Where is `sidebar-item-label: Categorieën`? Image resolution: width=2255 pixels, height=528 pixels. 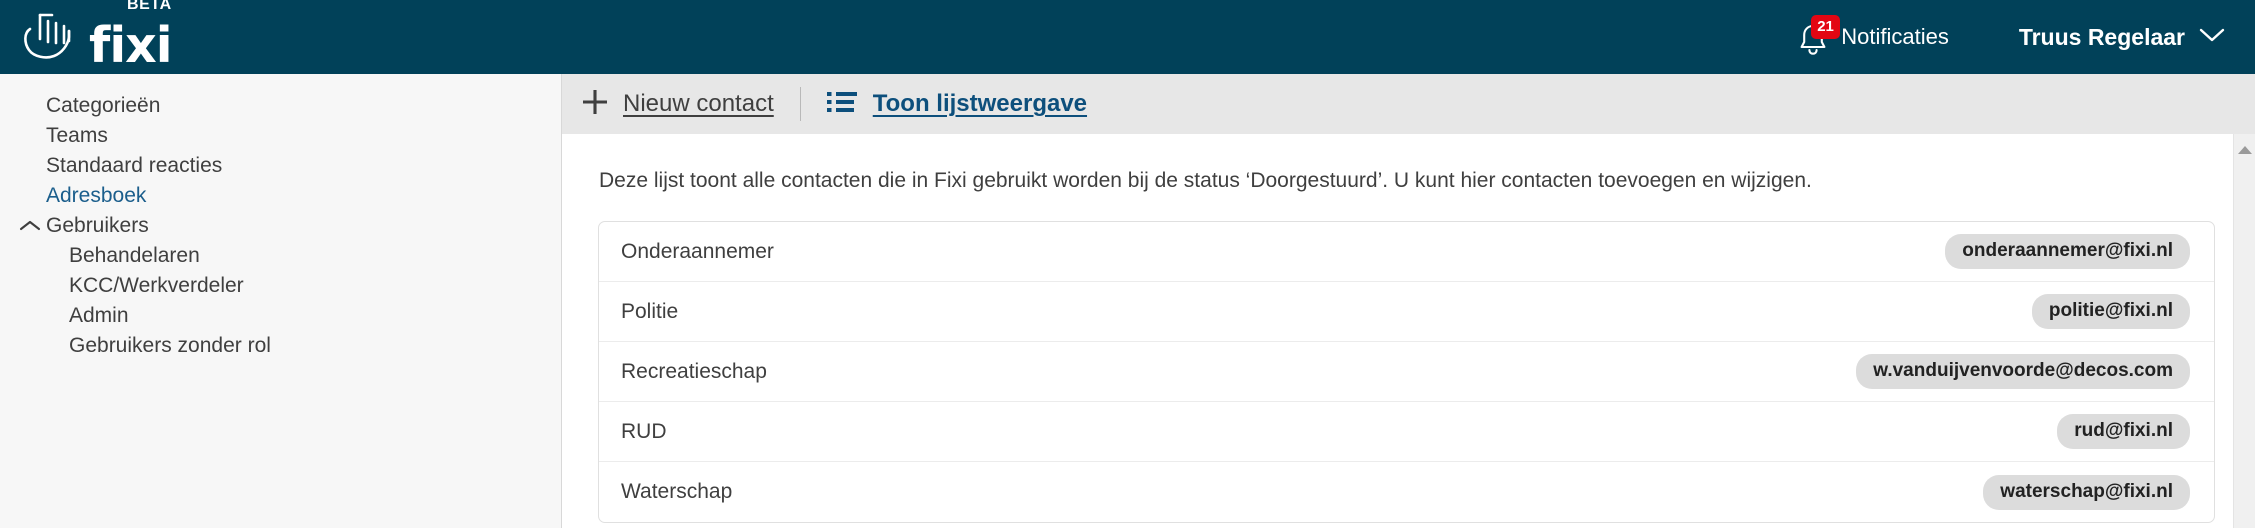
sidebar-item-label: Categorieën is located at coordinates (103, 105).